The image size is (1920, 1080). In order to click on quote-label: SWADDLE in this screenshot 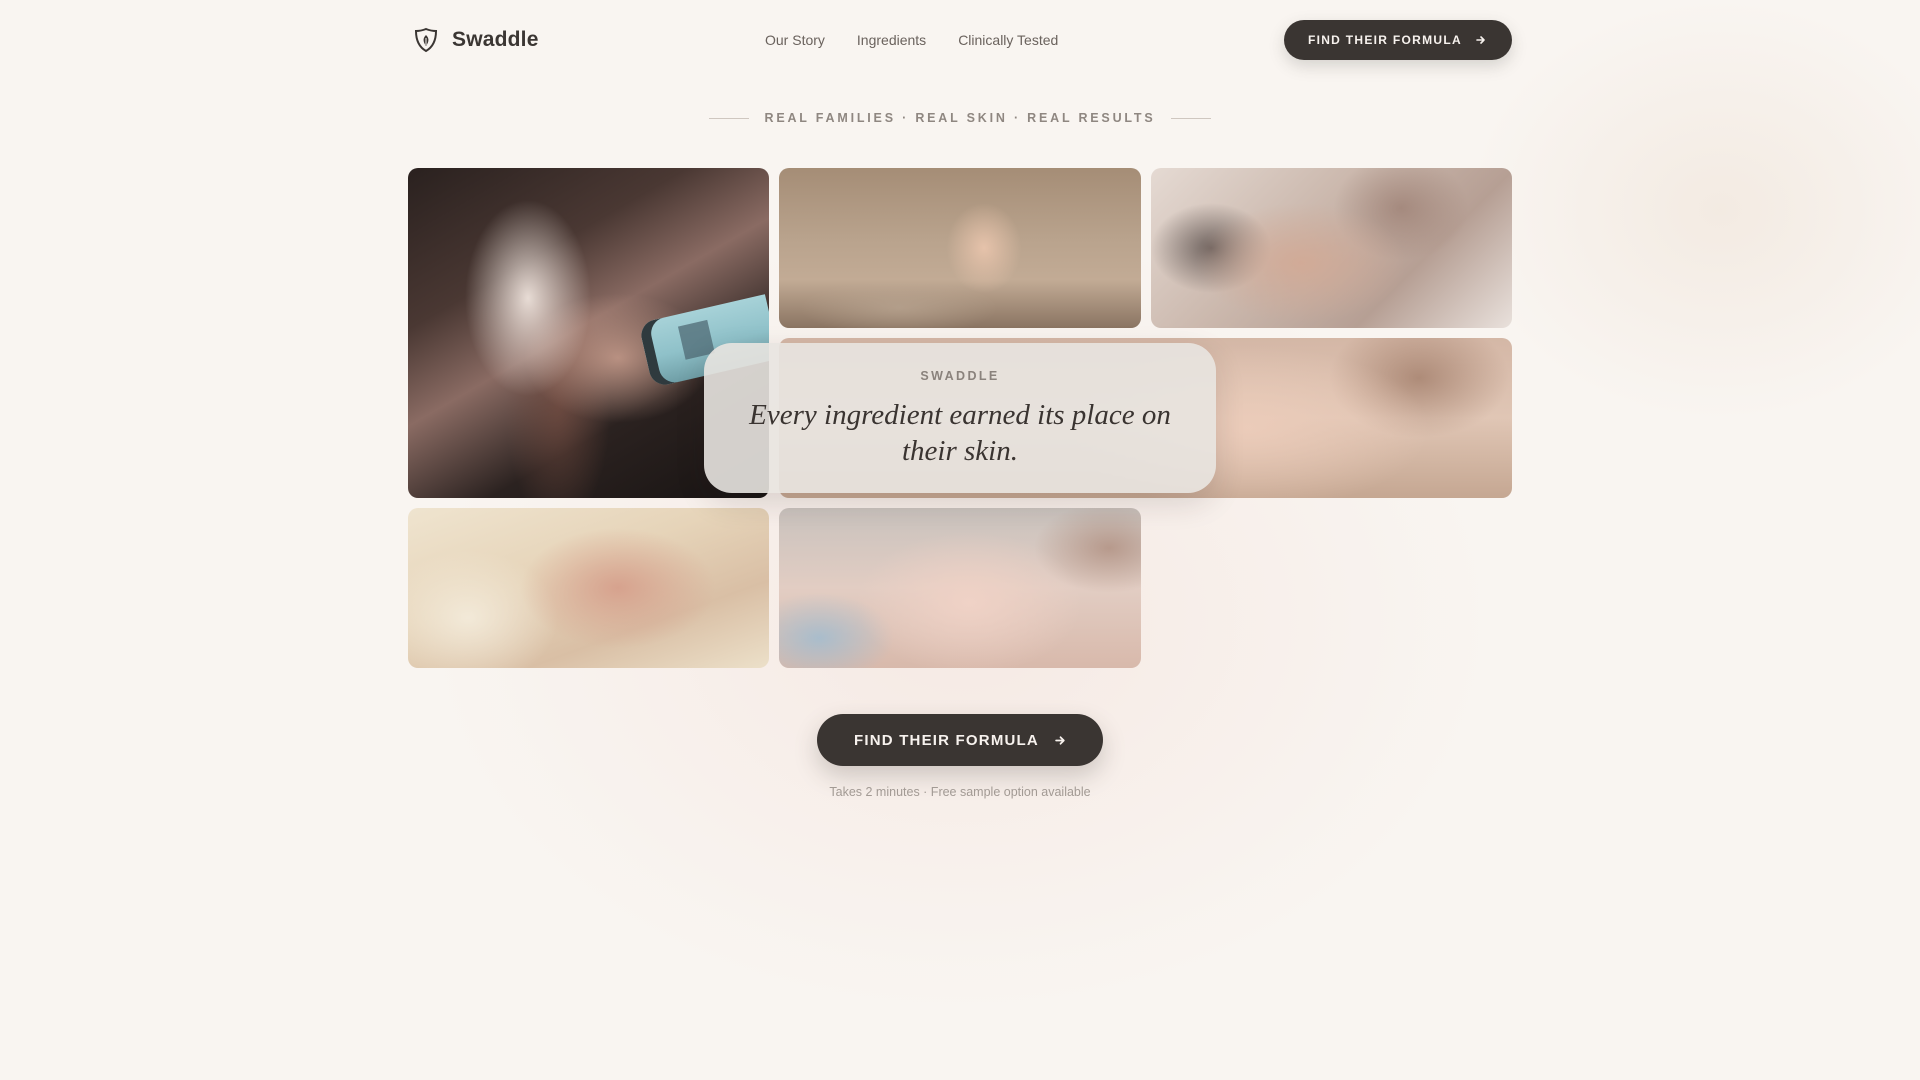, I will do `click(960, 376)`.